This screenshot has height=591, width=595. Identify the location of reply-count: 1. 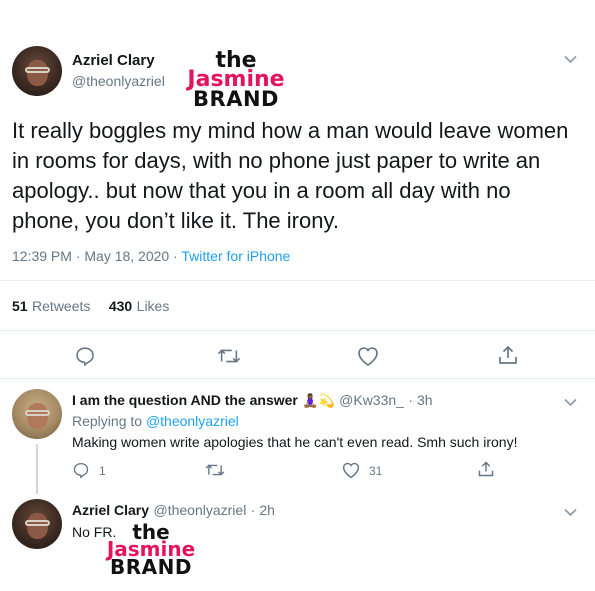
(102, 471).